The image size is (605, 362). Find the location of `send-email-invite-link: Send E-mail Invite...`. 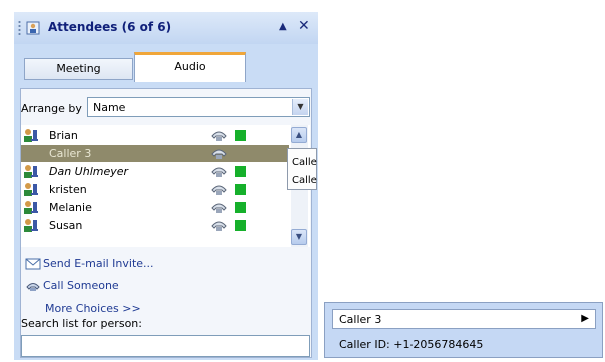

send-email-invite-link: Send E-mail Invite... is located at coordinates (89, 263).